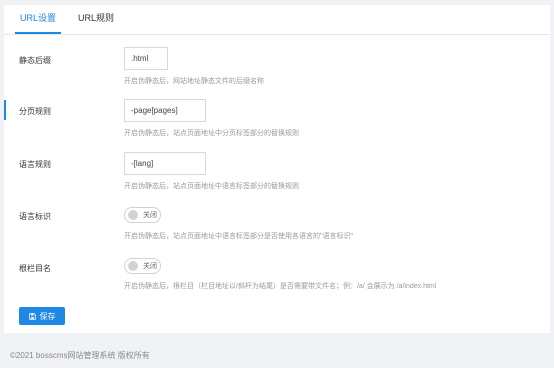  I want to click on page-rule-label: 分页规则, so click(35, 111).